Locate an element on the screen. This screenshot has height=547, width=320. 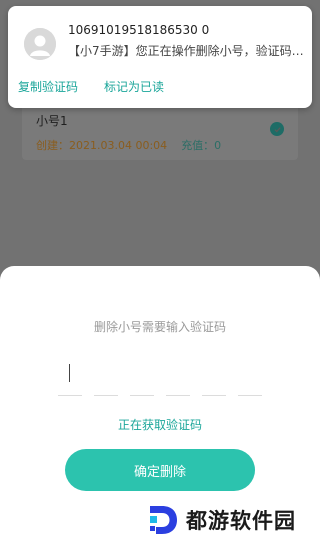
account-name: 小号1 is located at coordinates (52, 121).